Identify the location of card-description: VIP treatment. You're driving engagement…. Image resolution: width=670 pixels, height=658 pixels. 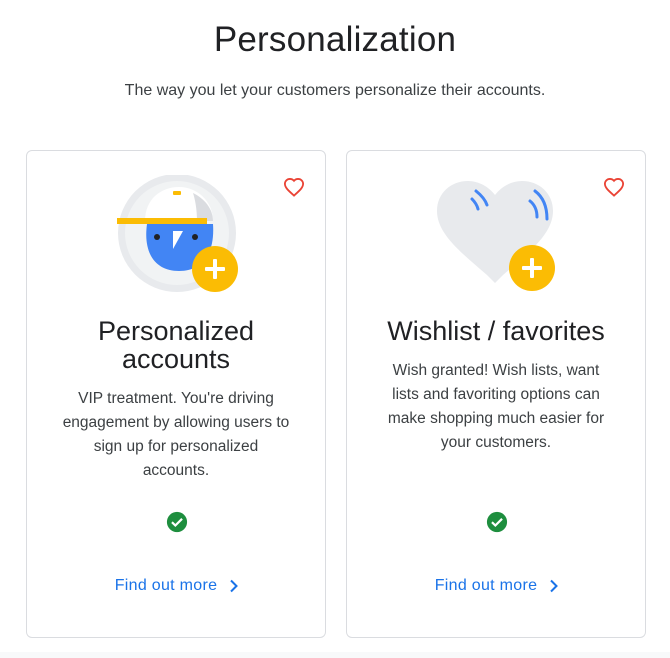
(176, 434).